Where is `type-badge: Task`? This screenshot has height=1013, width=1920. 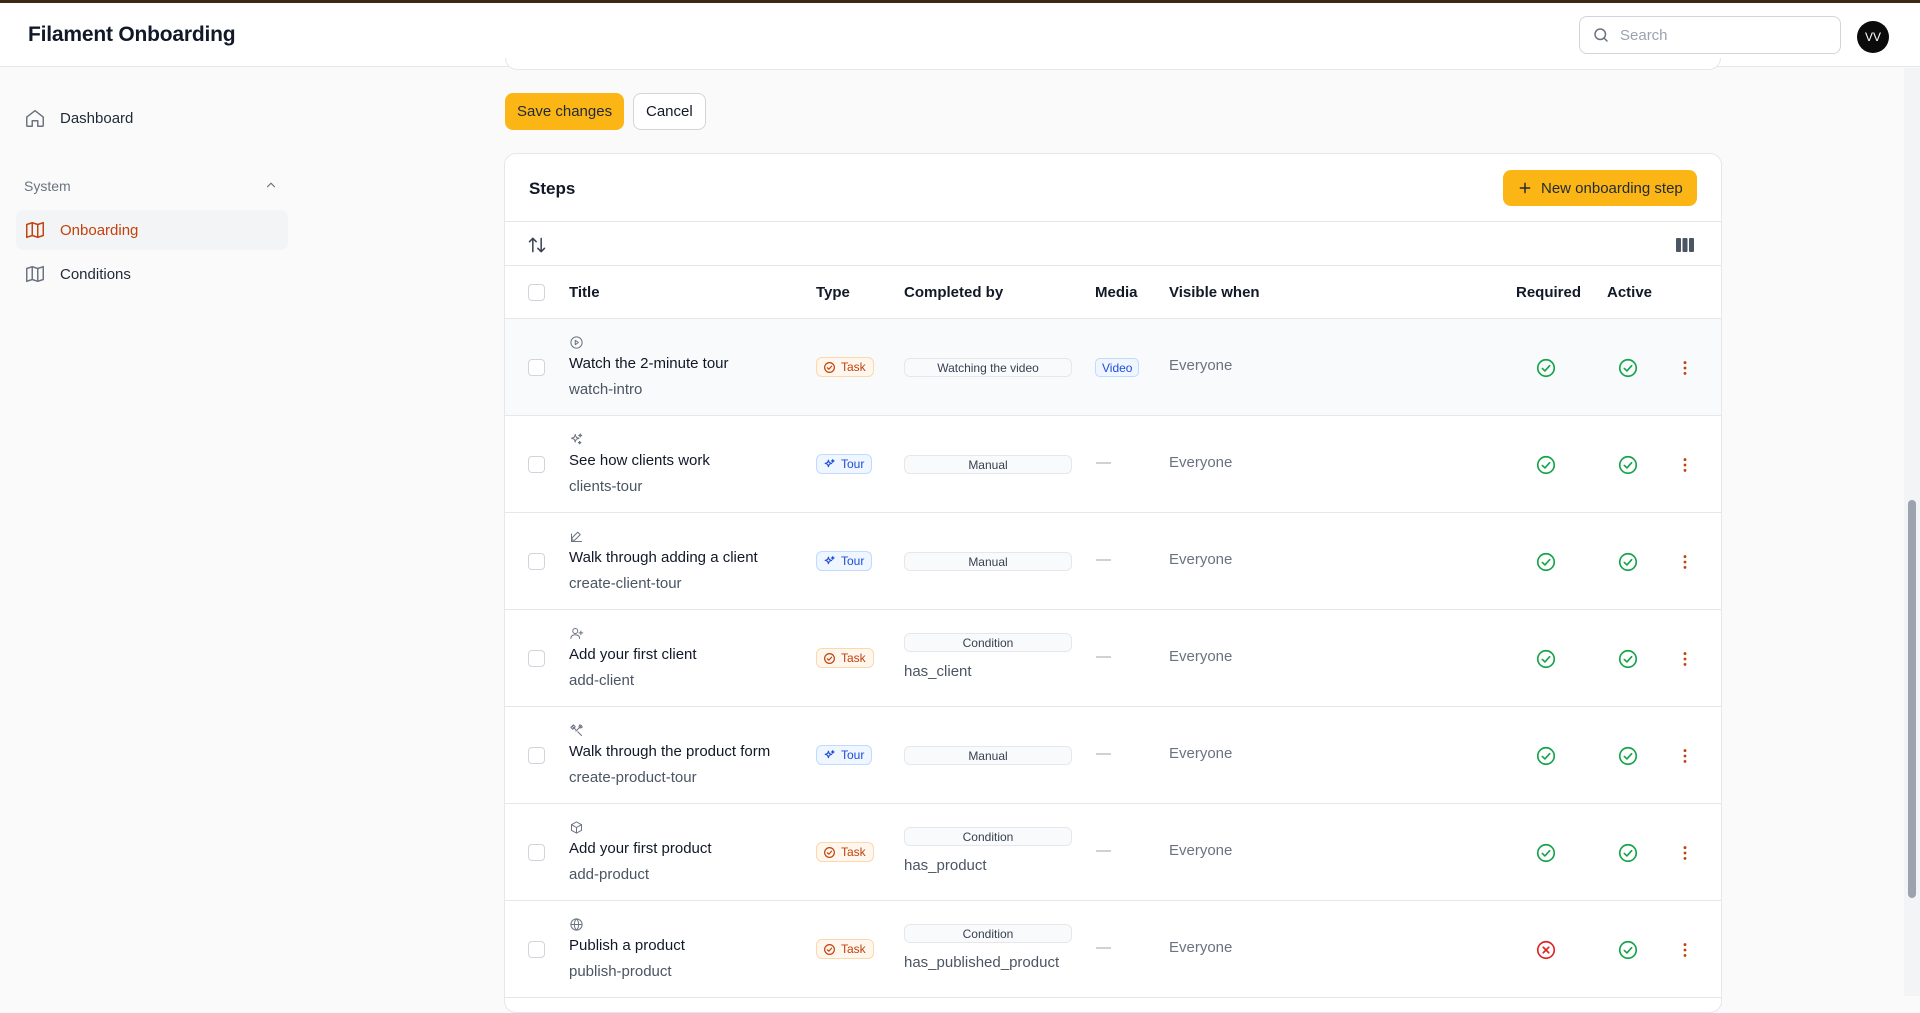
type-badge: Task is located at coordinates (845, 367).